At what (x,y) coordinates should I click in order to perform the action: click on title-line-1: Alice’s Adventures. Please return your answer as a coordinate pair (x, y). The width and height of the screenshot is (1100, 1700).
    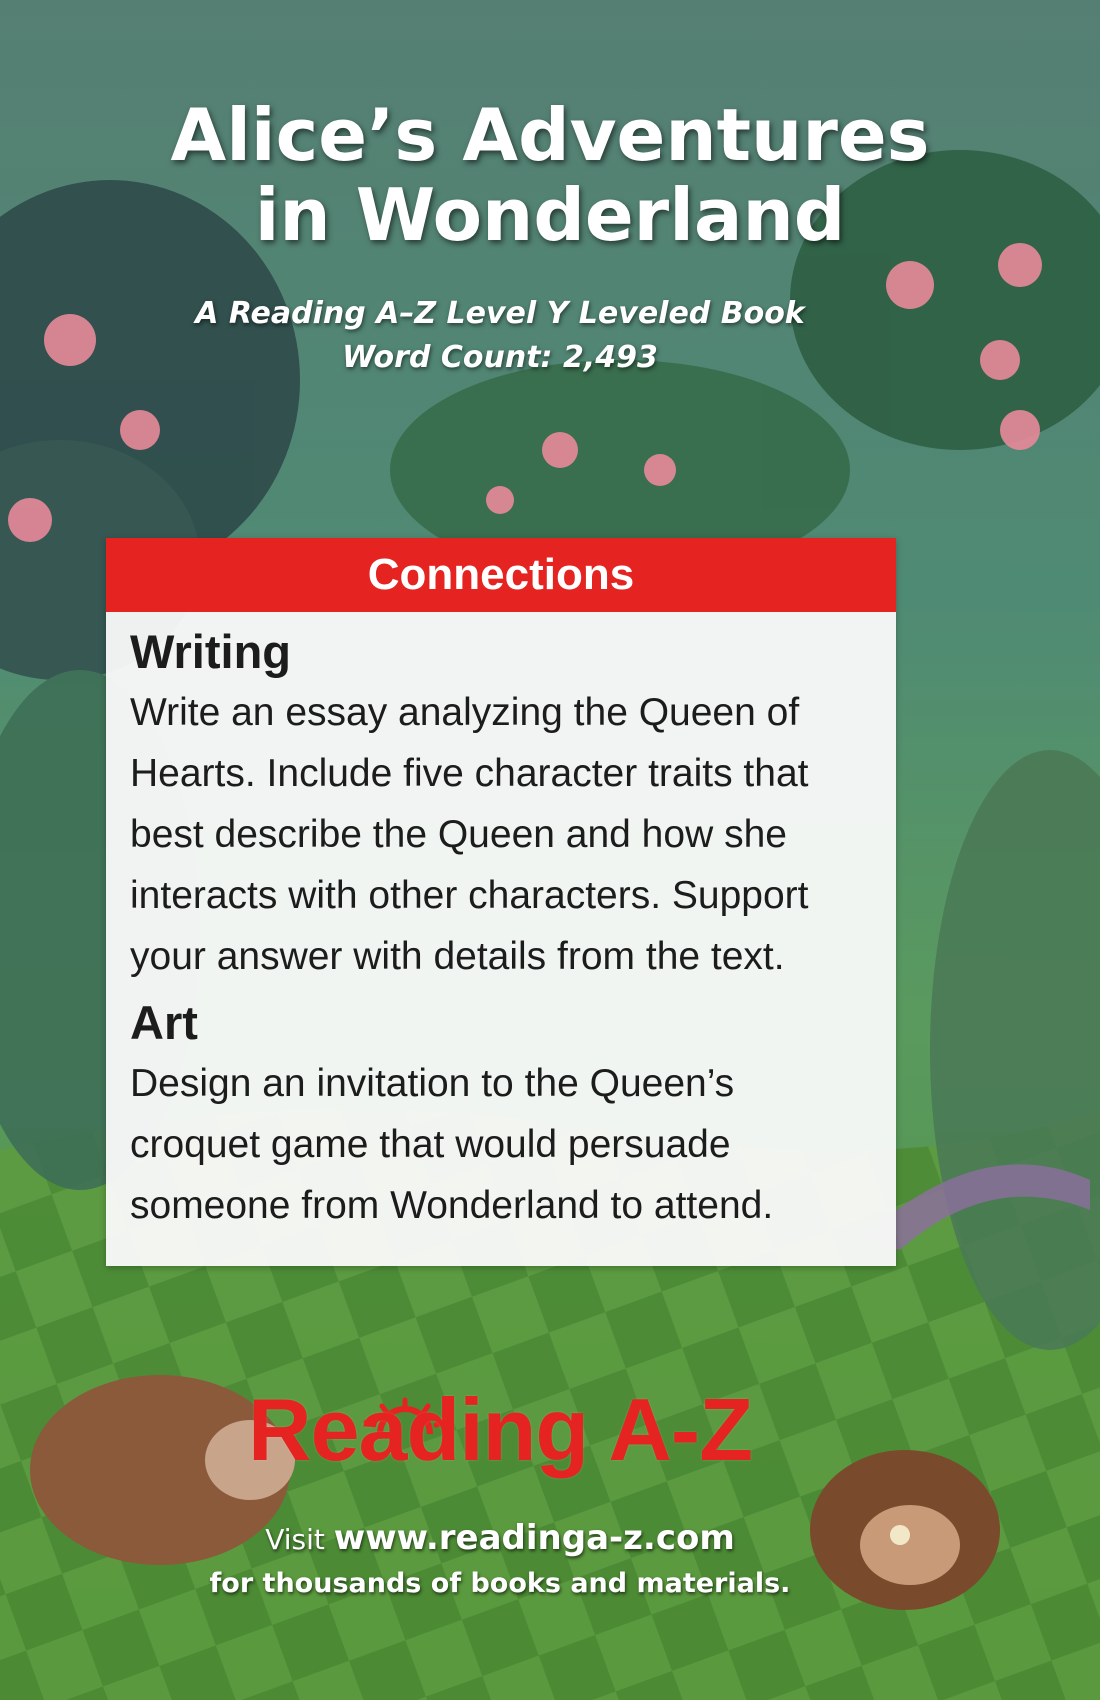
    Looking at the image, I should click on (550, 135).